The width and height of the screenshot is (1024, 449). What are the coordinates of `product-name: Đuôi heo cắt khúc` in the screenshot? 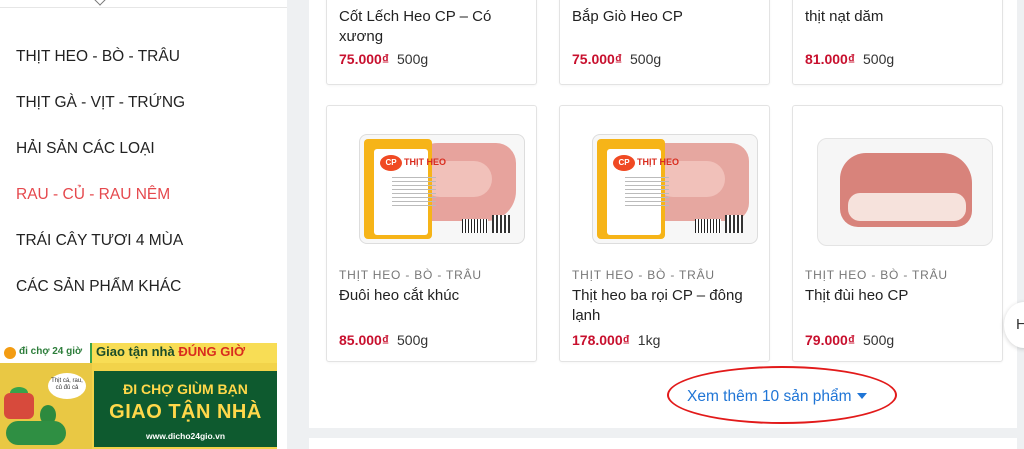 It's located at (432, 296).